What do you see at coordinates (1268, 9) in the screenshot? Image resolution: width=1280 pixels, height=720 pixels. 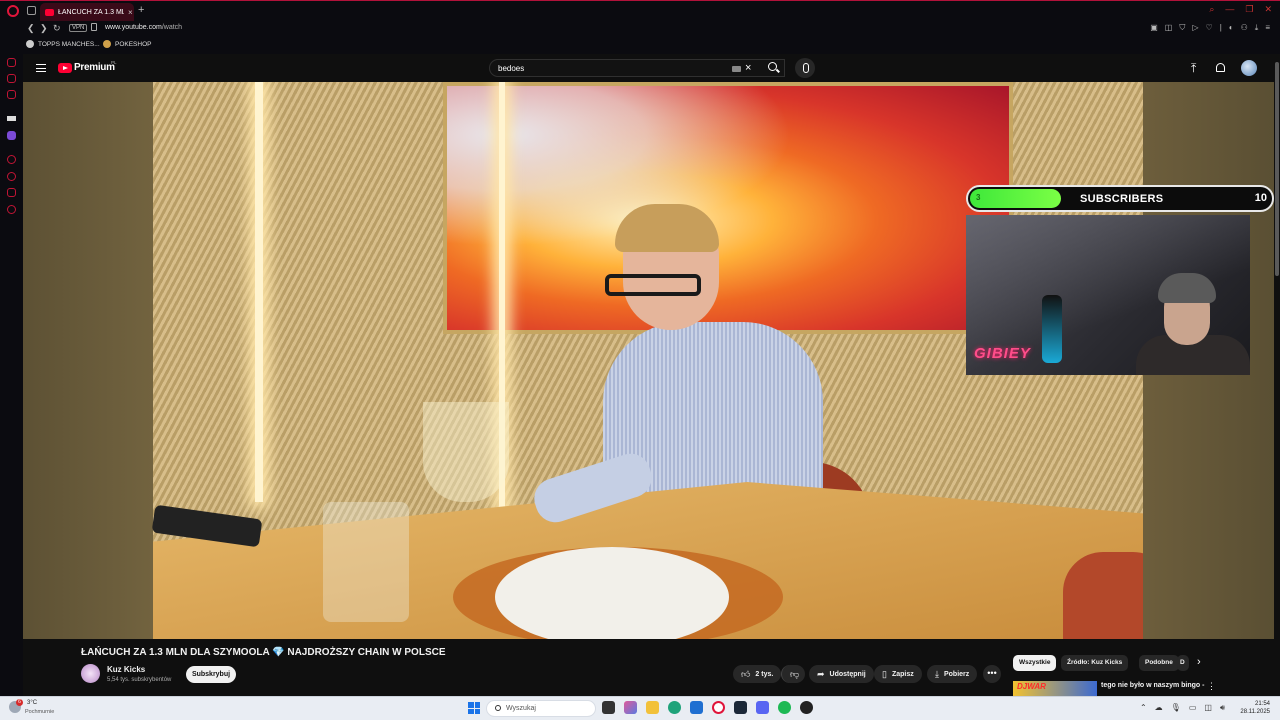 I see `close-window-icon: ✕` at bounding box center [1268, 9].